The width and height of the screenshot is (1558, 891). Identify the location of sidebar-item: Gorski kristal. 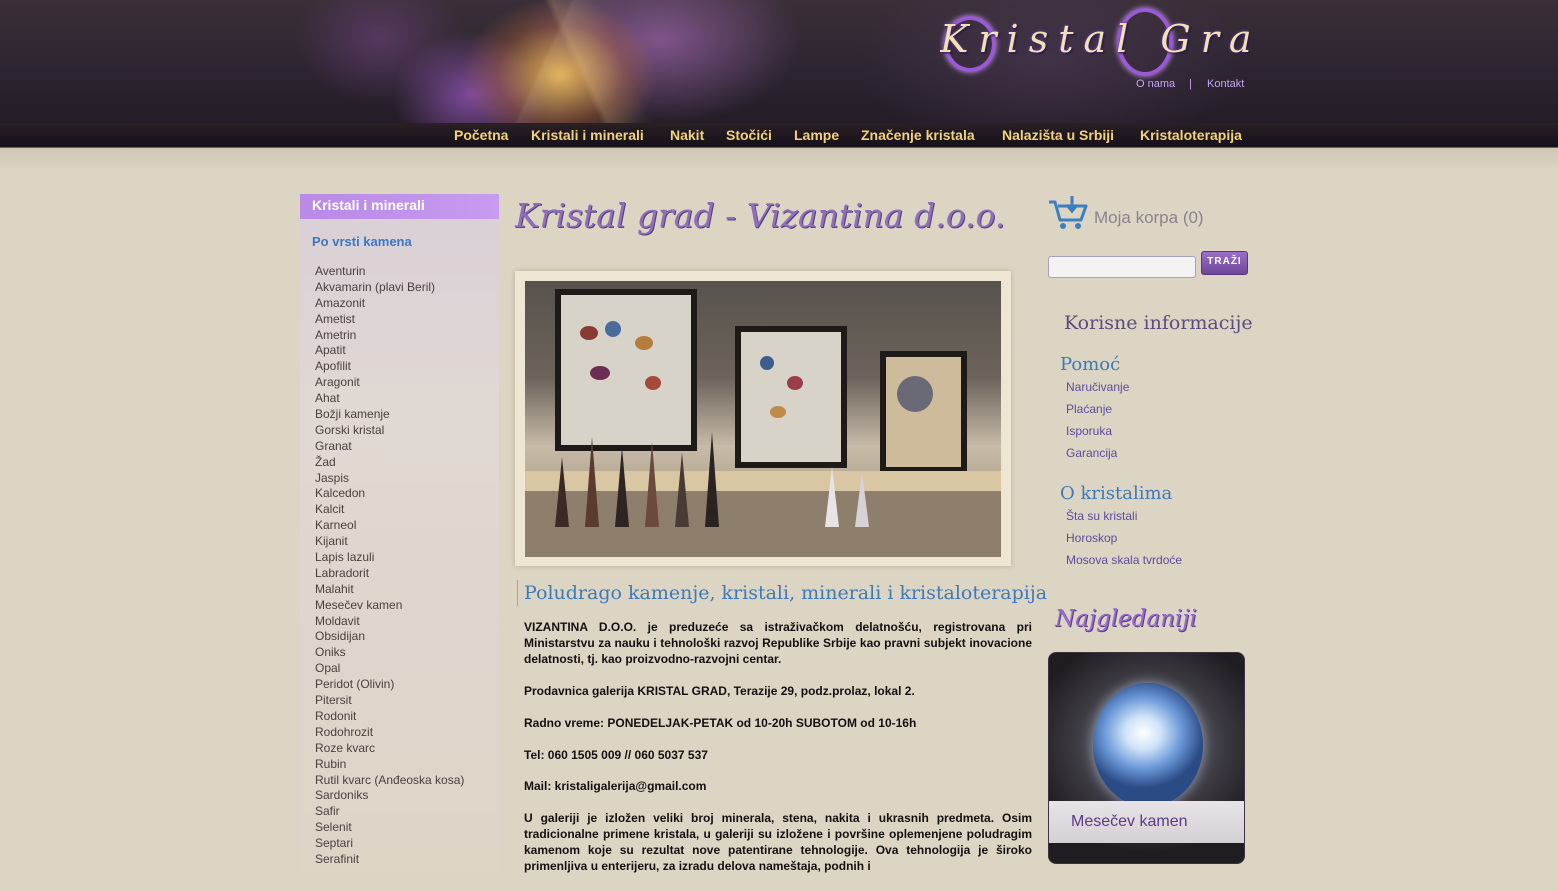
(389, 431).